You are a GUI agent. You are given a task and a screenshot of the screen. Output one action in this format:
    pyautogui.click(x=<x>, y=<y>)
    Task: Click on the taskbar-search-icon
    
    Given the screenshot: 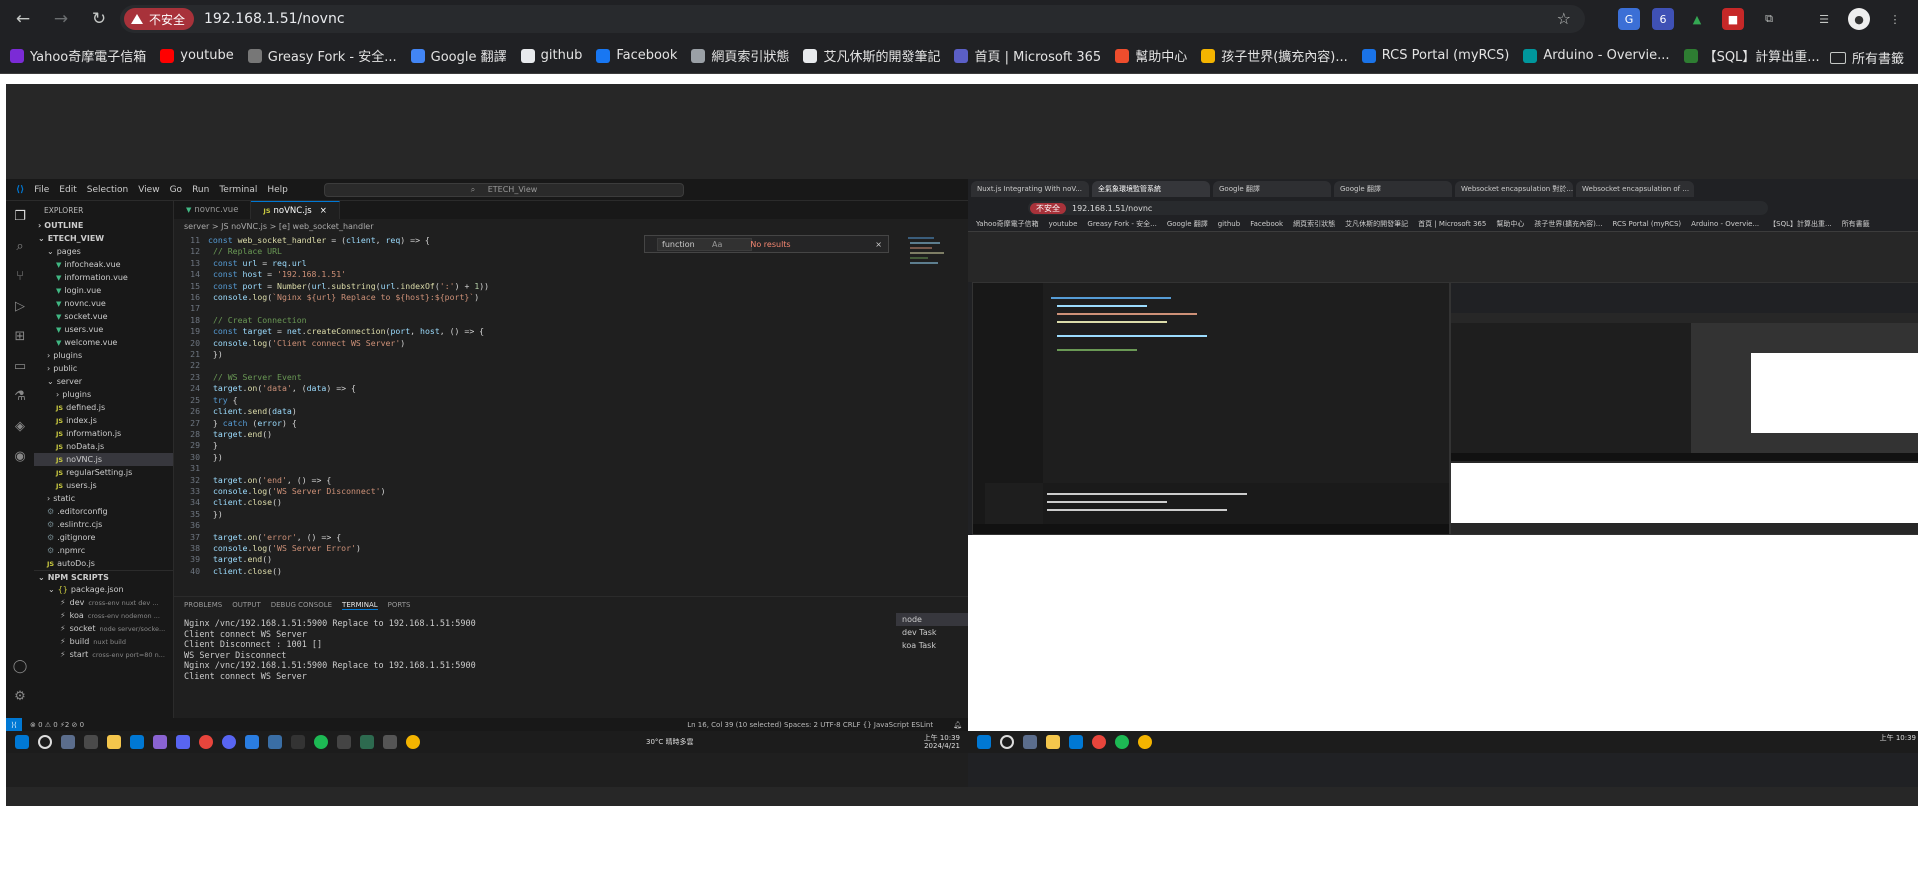 What is the action you would take?
    pyautogui.click(x=1007, y=742)
    